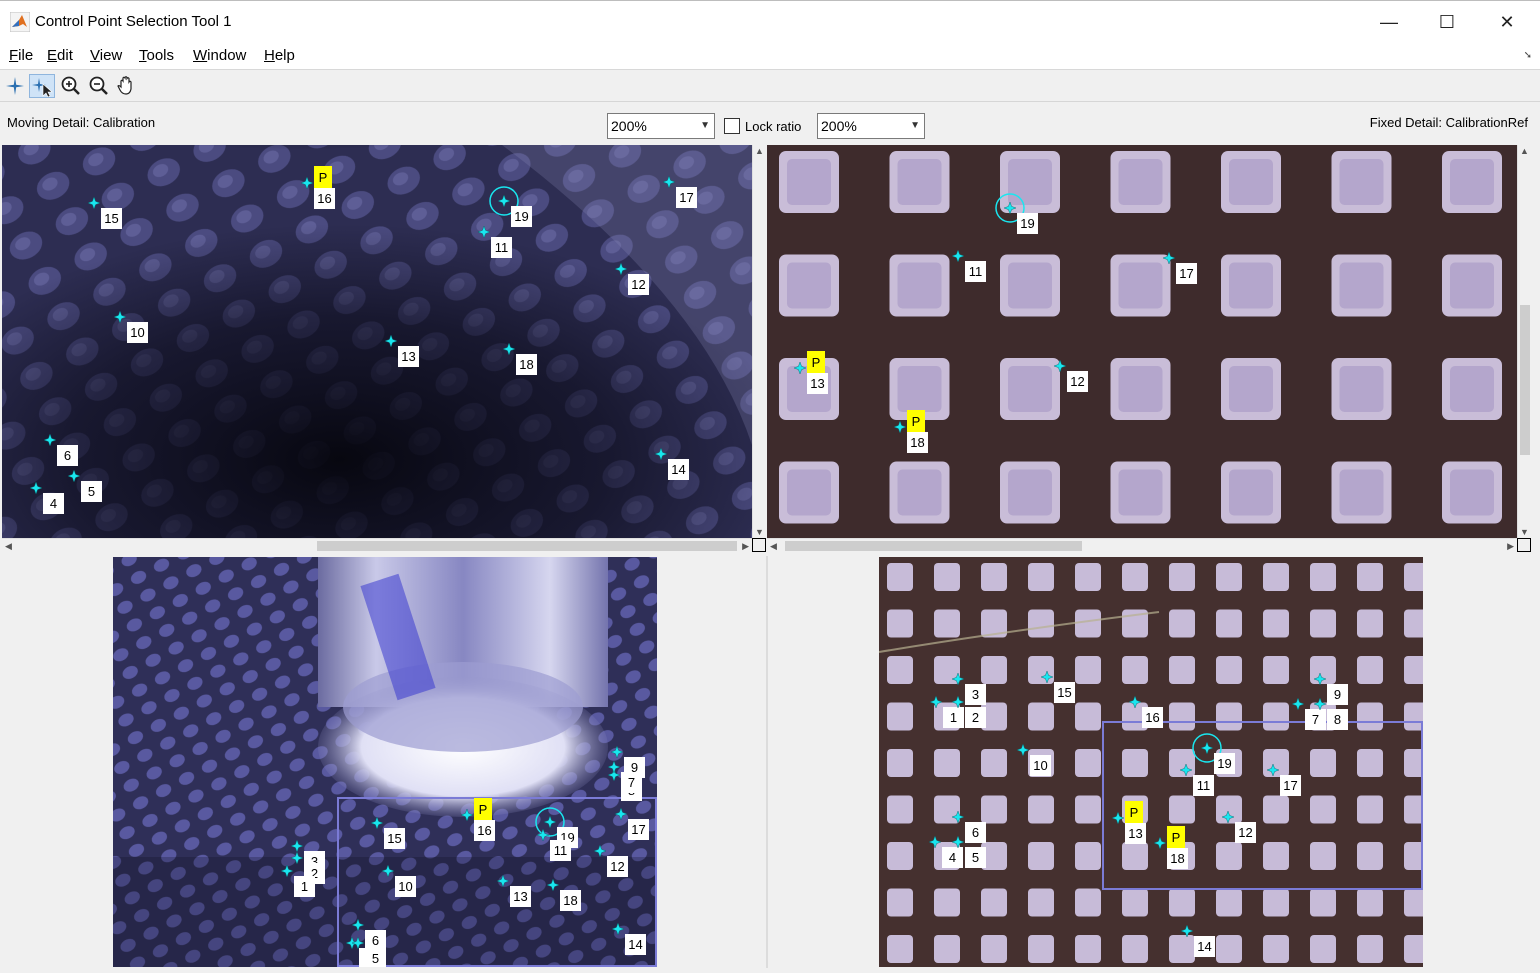 This screenshot has width=1540, height=973. I want to click on moving-detail-label: Moving Detail: Calibration, so click(81, 122).